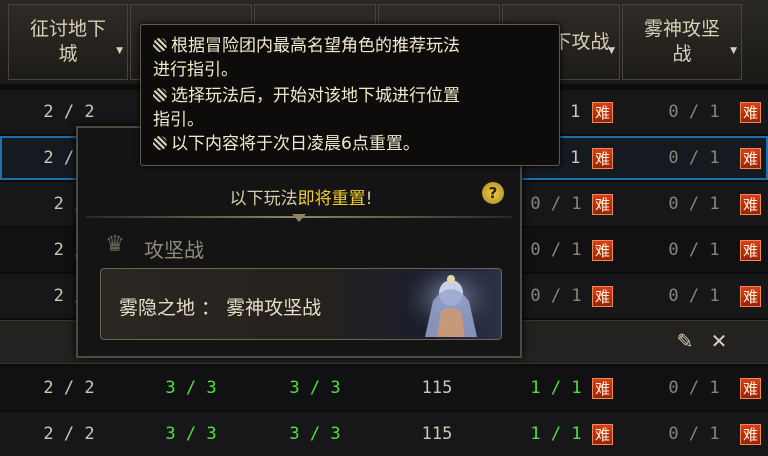  What do you see at coordinates (115, 244) in the screenshot?
I see `raid-emblem-icon: ♛` at bounding box center [115, 244].